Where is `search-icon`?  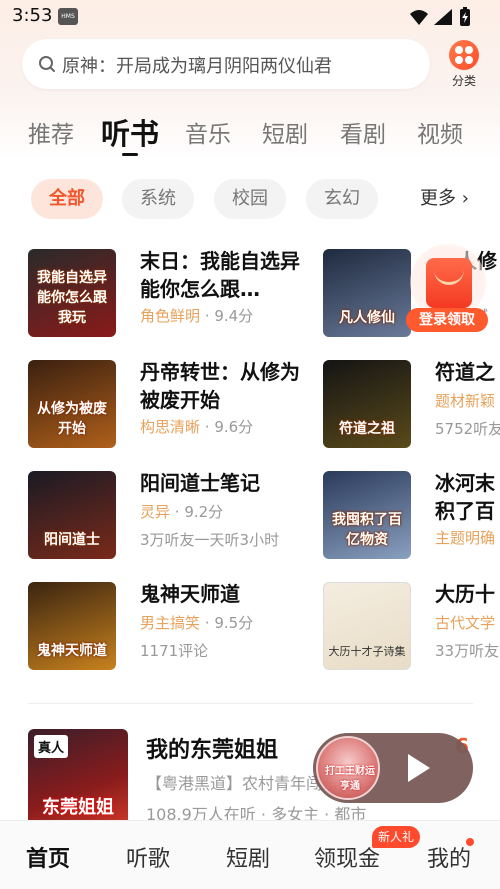 search-icon is located at coordinates (47, 64).